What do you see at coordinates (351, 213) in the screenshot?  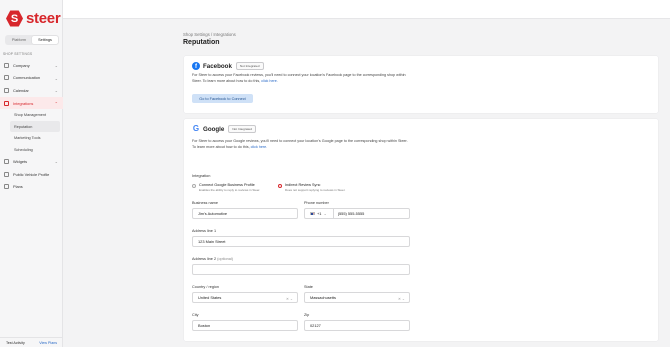 I see `phone-value: (555) 555-5555` at bounding box center [351, 213].